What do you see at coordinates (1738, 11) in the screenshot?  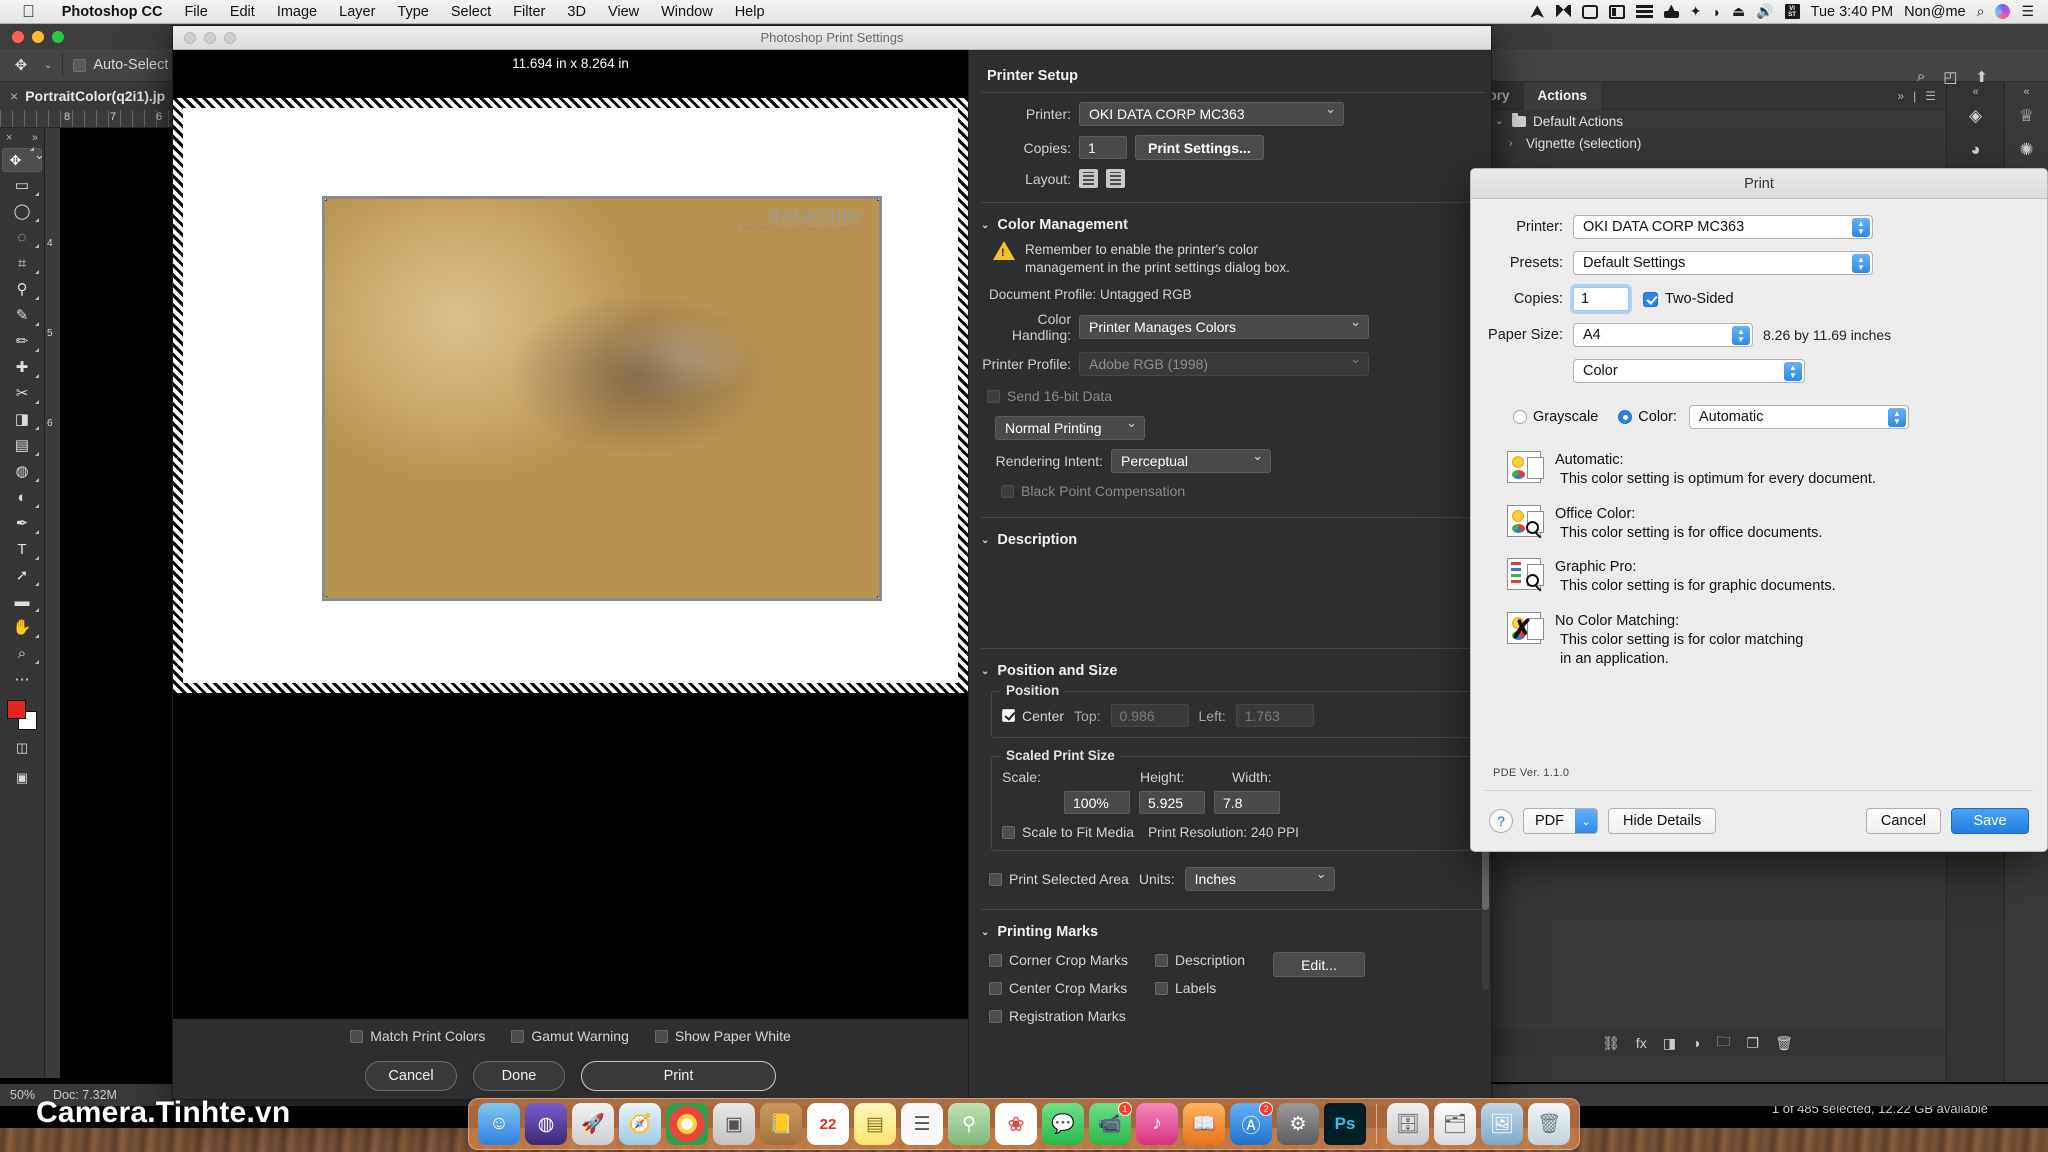 I see `eject-icon: ⏏` at bounding box center [1738, 11].